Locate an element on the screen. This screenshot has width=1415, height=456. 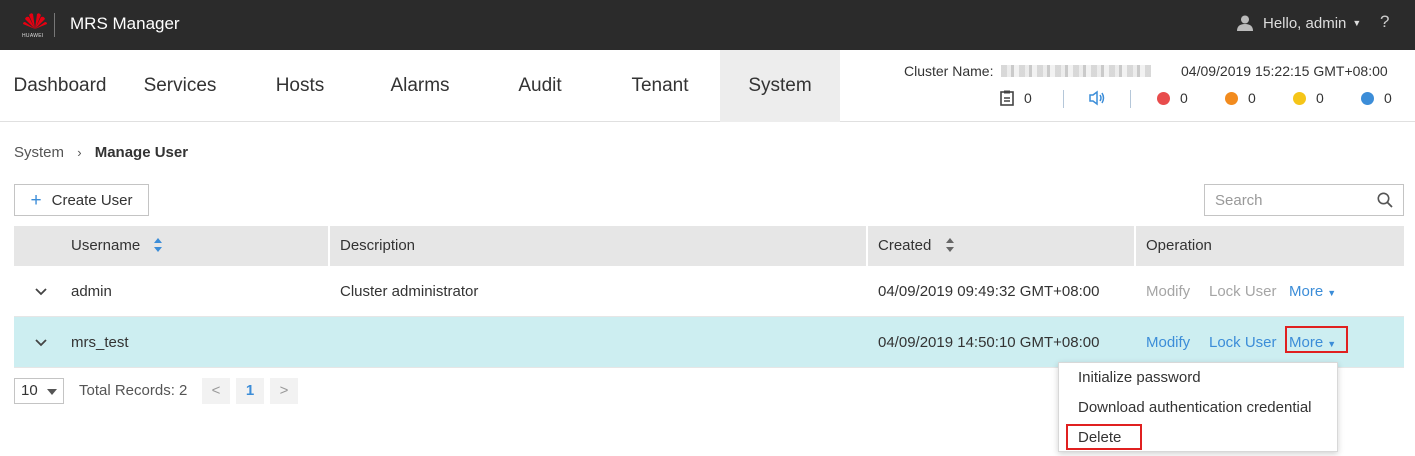
speaker-icon is located at coordinates (1097, 98).